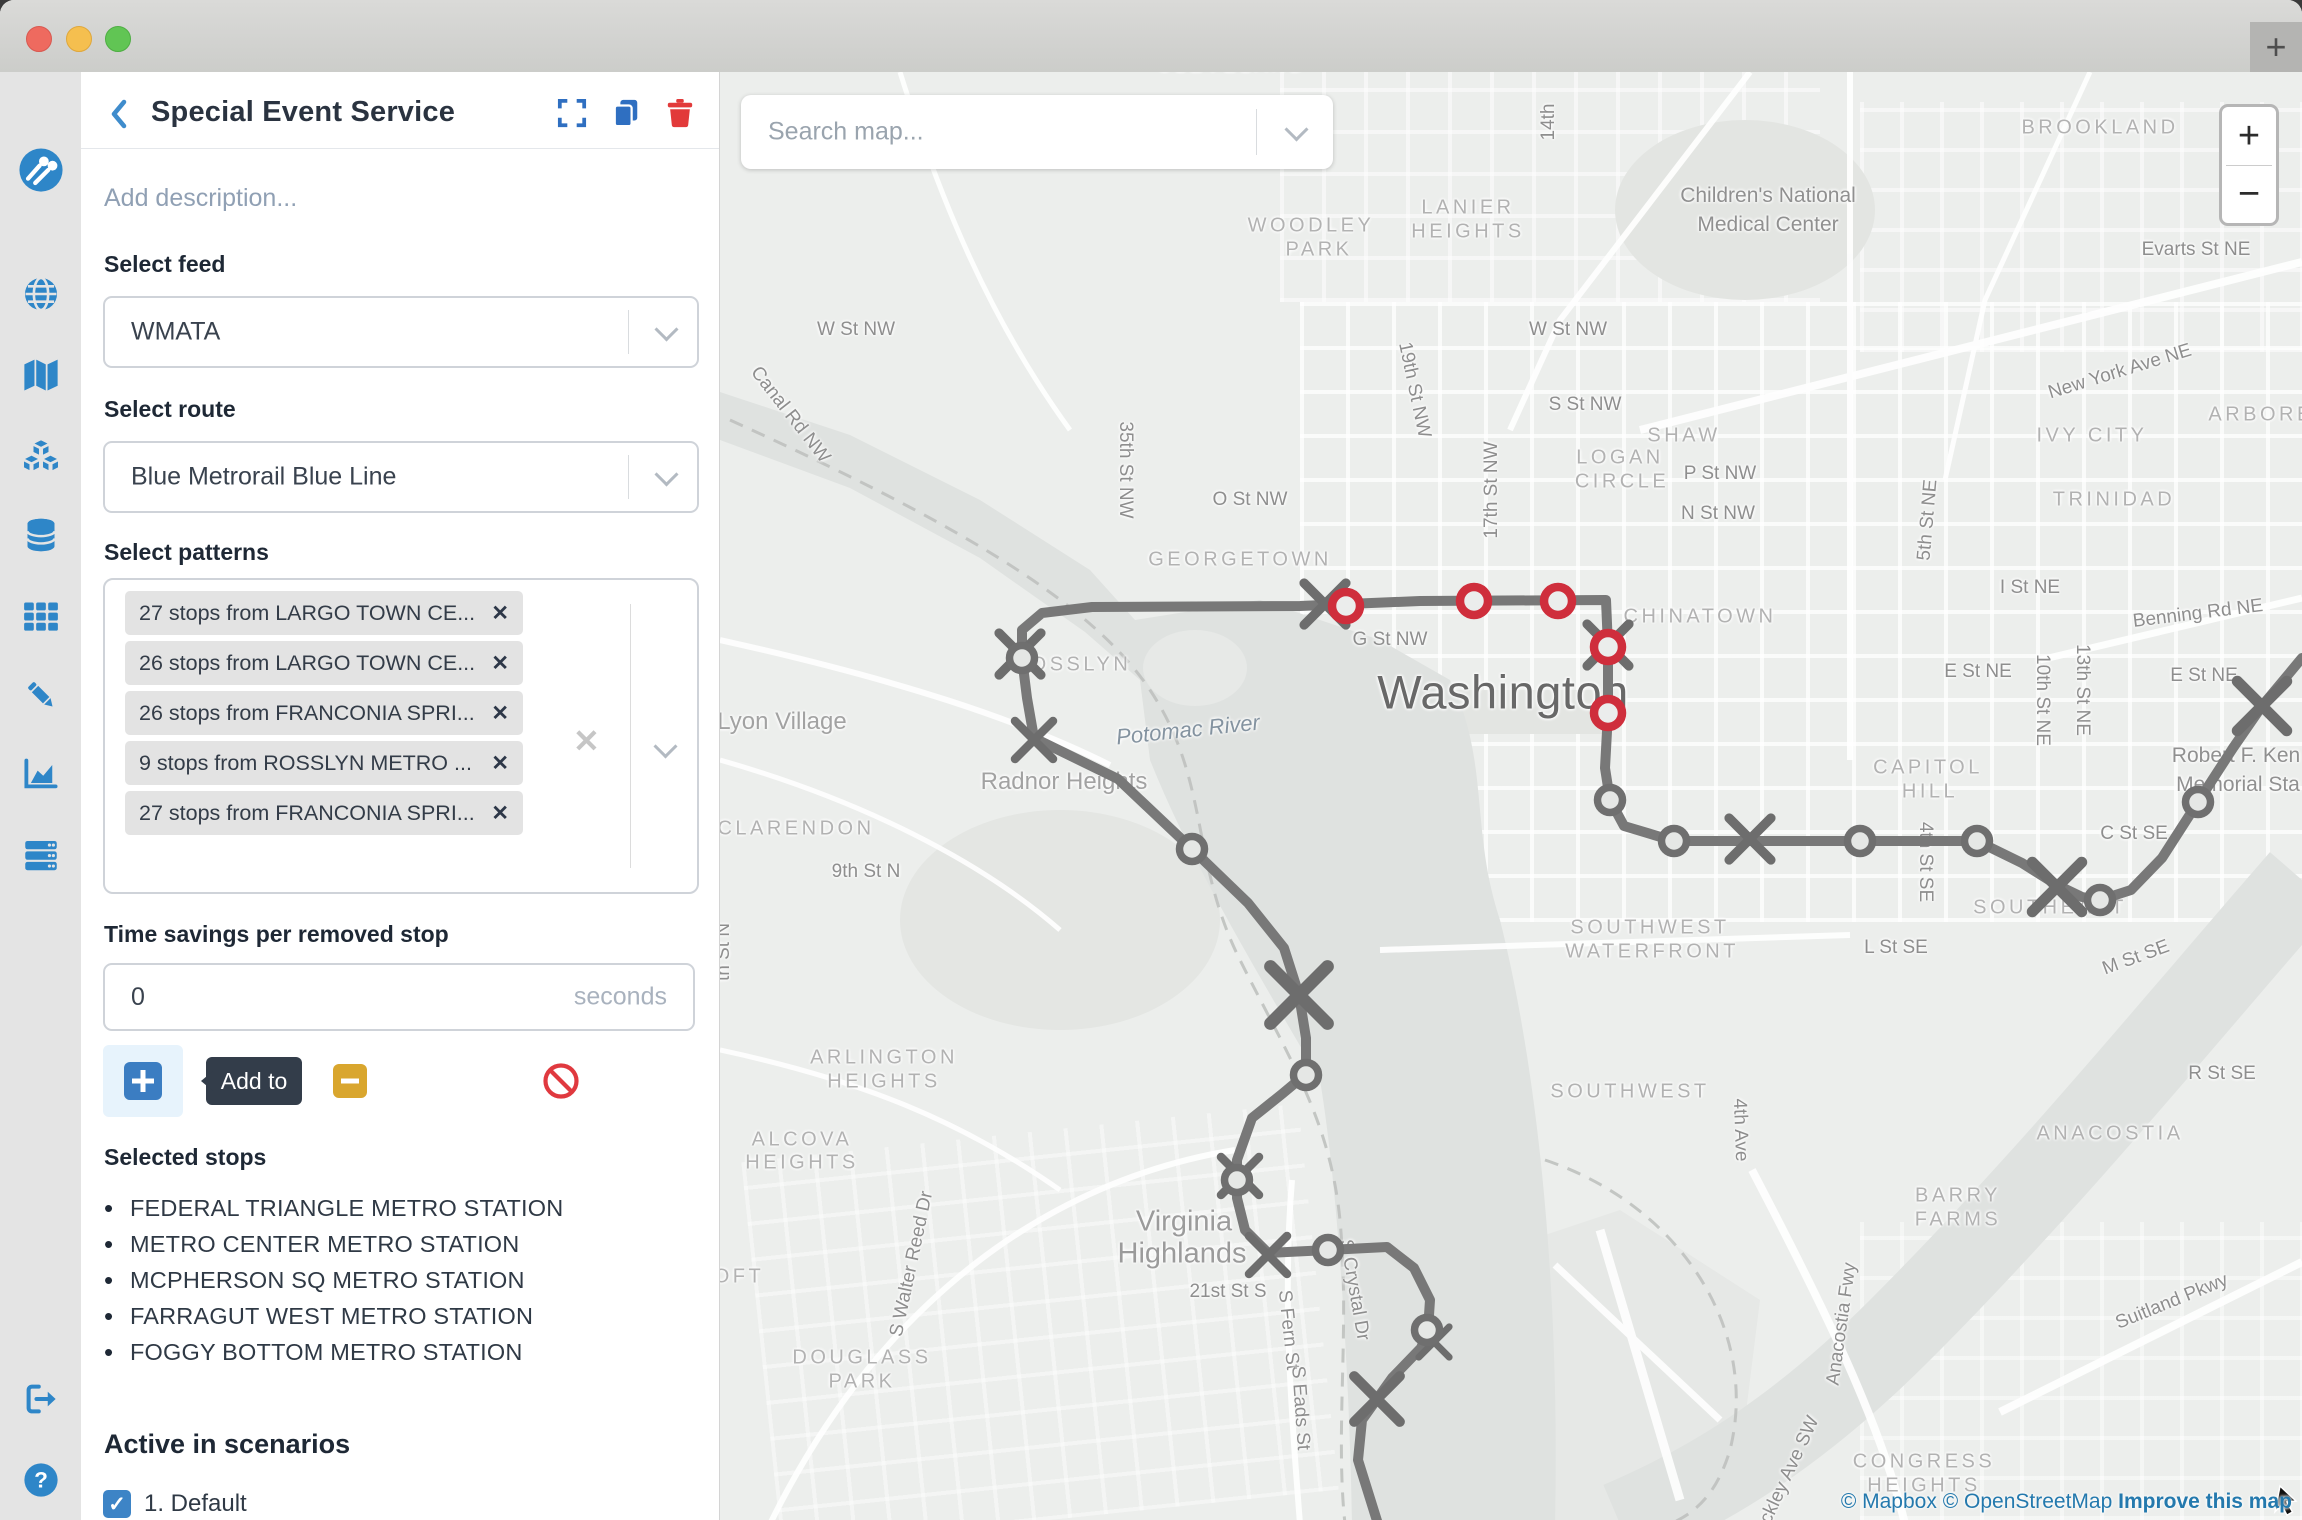 Image resolution: width=2302 pixels, height=1520 pixels. Describe the element at coordinates (401, 332) in the screenshot. I see `feed-select: WMATA` at that location.